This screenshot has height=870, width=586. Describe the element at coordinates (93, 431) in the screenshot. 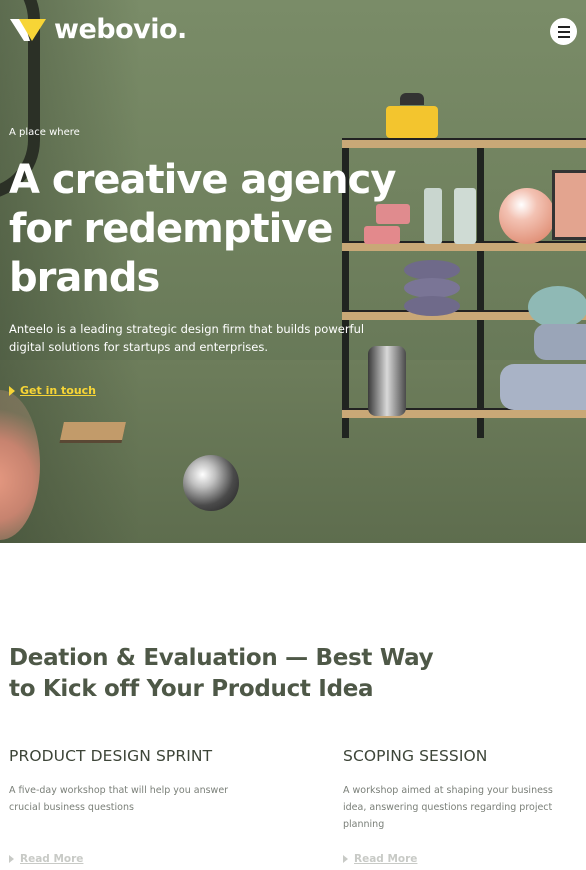

I see `hero-tile-decoration` at that location.